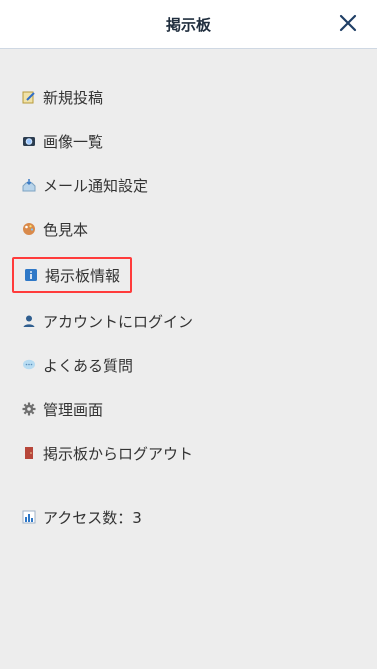 The height and width of the screenshot is (669, 377). I want to click on inbox-icon, so click(29, 185).